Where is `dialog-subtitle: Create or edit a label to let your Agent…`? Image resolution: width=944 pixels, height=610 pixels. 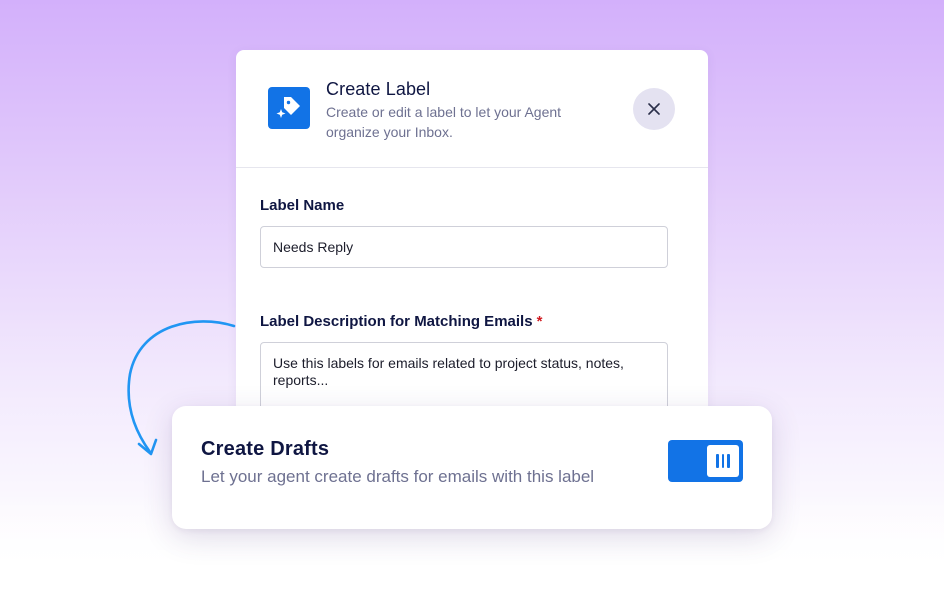
dialog-subtitle: Create or edit a label to let your Agent… is located at coordinates (444, 122).